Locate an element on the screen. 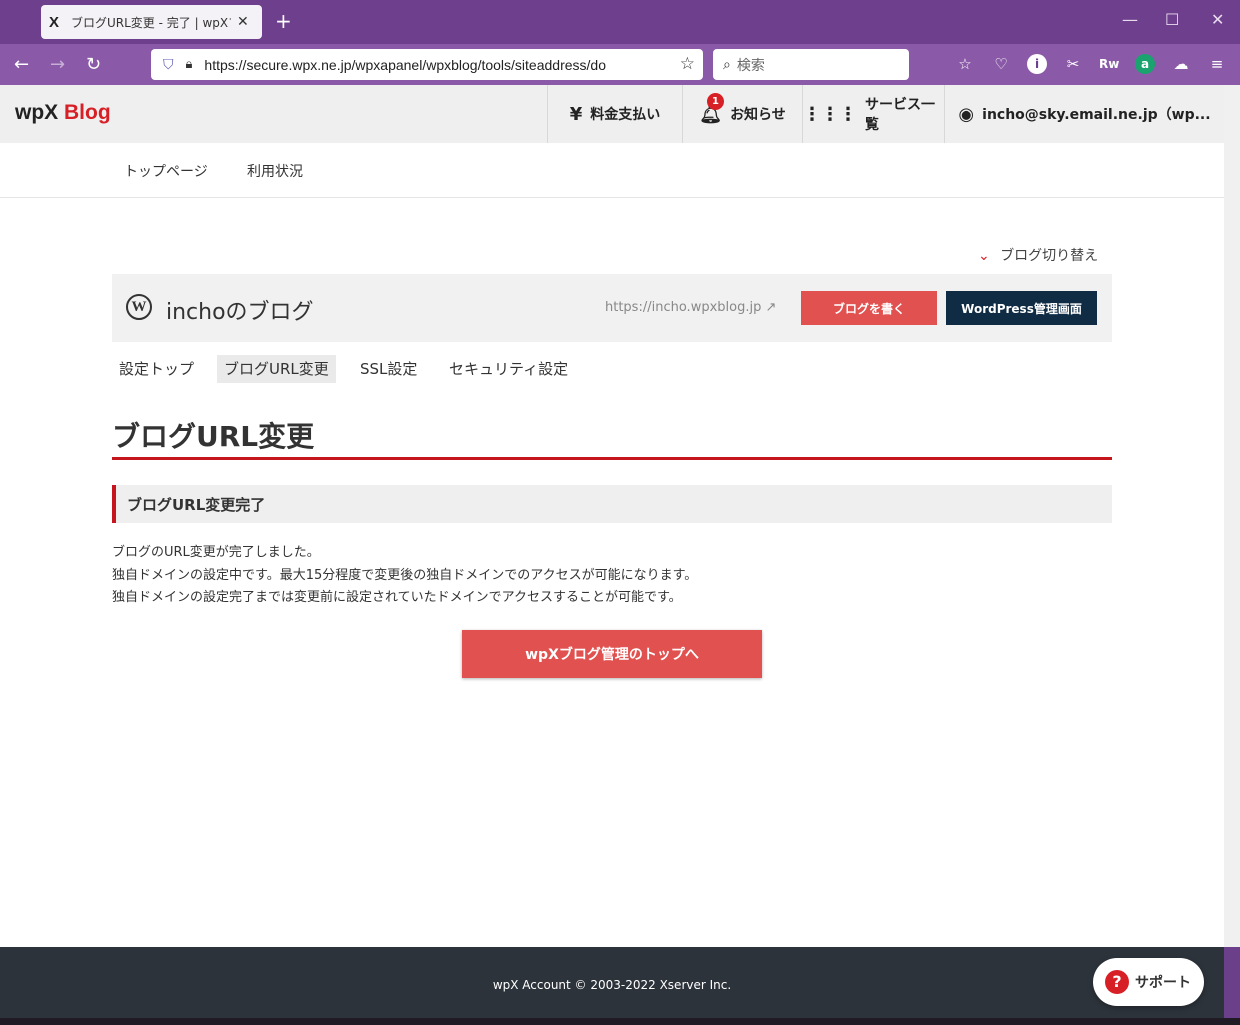  taskbar-strip is located at coordinates (620, 1021).